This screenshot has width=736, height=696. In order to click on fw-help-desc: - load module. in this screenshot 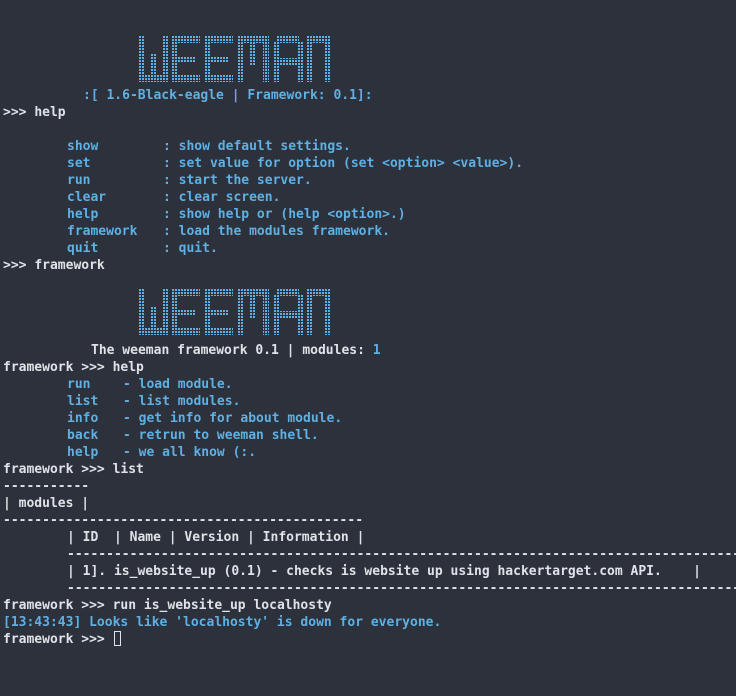, I will do `click(178, 384)`.